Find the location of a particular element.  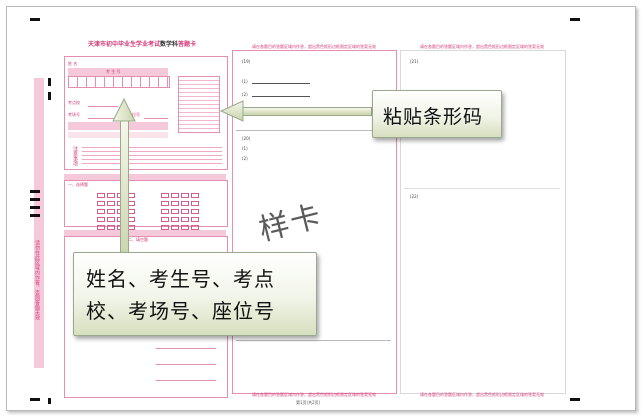

q19-2-label: (2) is located at coordinates (245, 94).